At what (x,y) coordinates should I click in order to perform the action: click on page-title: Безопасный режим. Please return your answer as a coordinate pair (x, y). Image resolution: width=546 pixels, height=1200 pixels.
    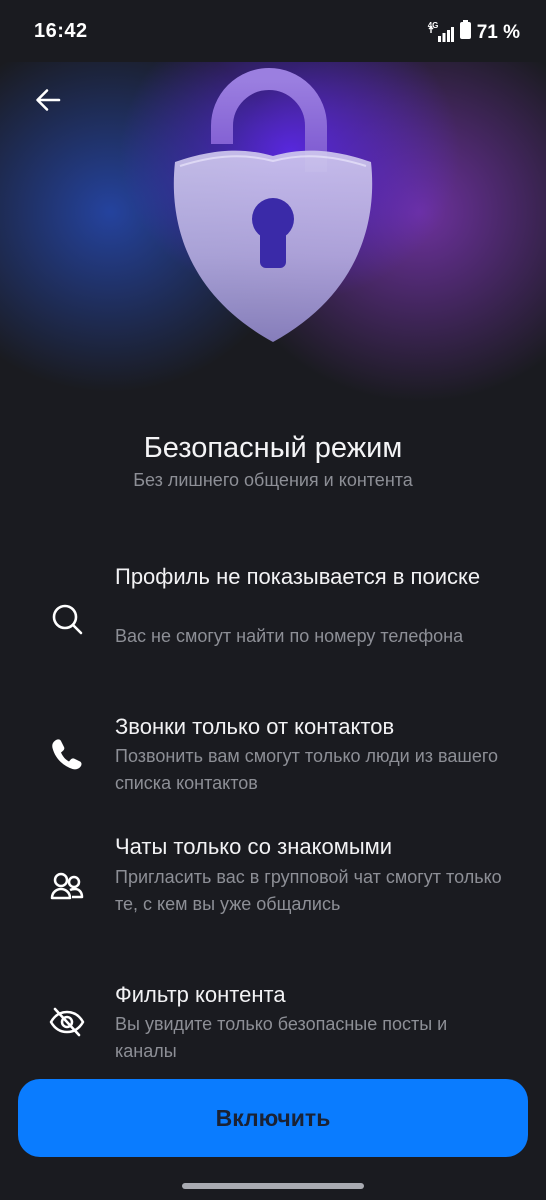
    Looking at the image, I should click on (273, 448).